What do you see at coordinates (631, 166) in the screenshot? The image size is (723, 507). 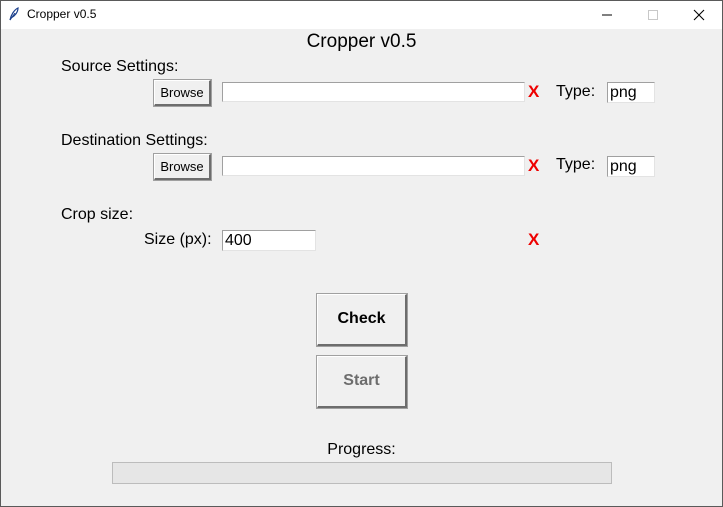 I see `destination-type-input: png` at bounding box center [631, 166].